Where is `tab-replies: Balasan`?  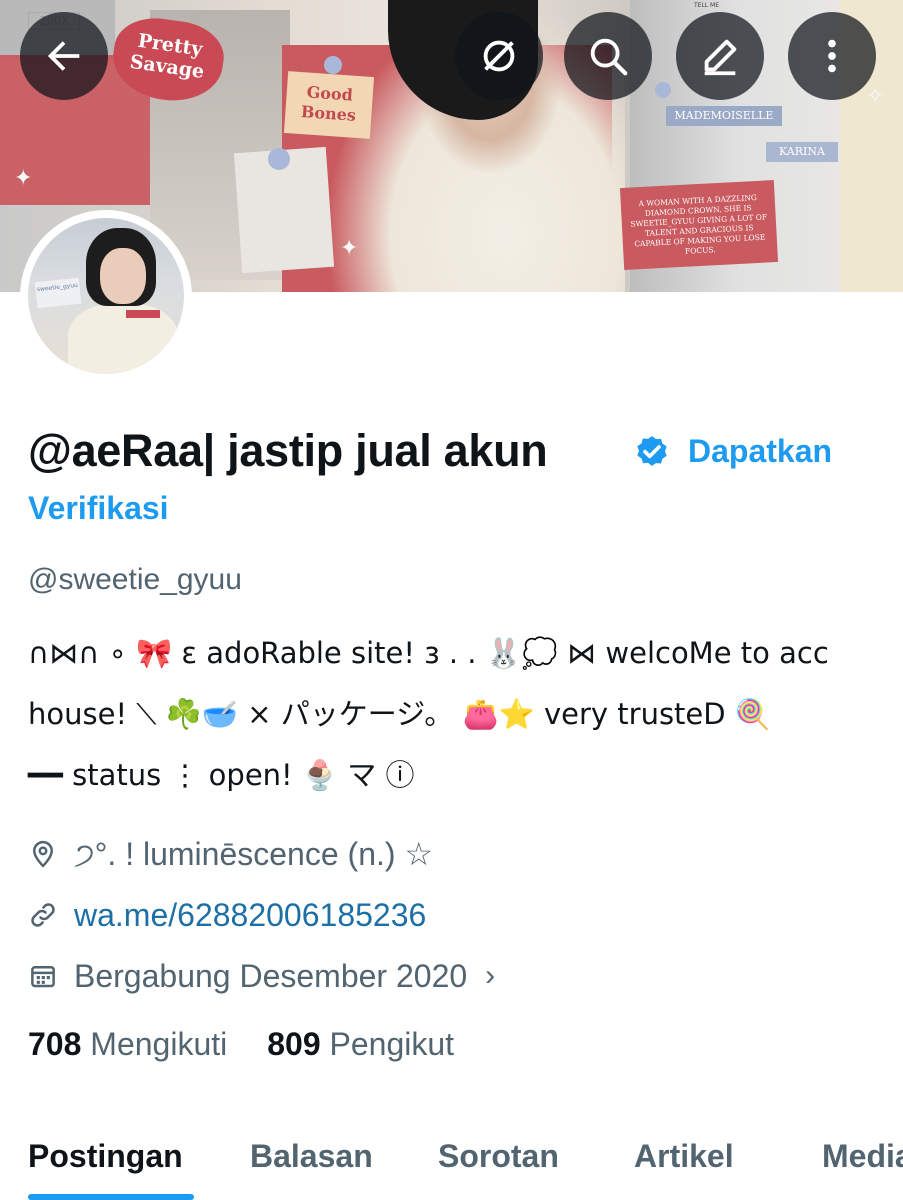
tab-replies: Balasan is located at coordinates (311, 1156).